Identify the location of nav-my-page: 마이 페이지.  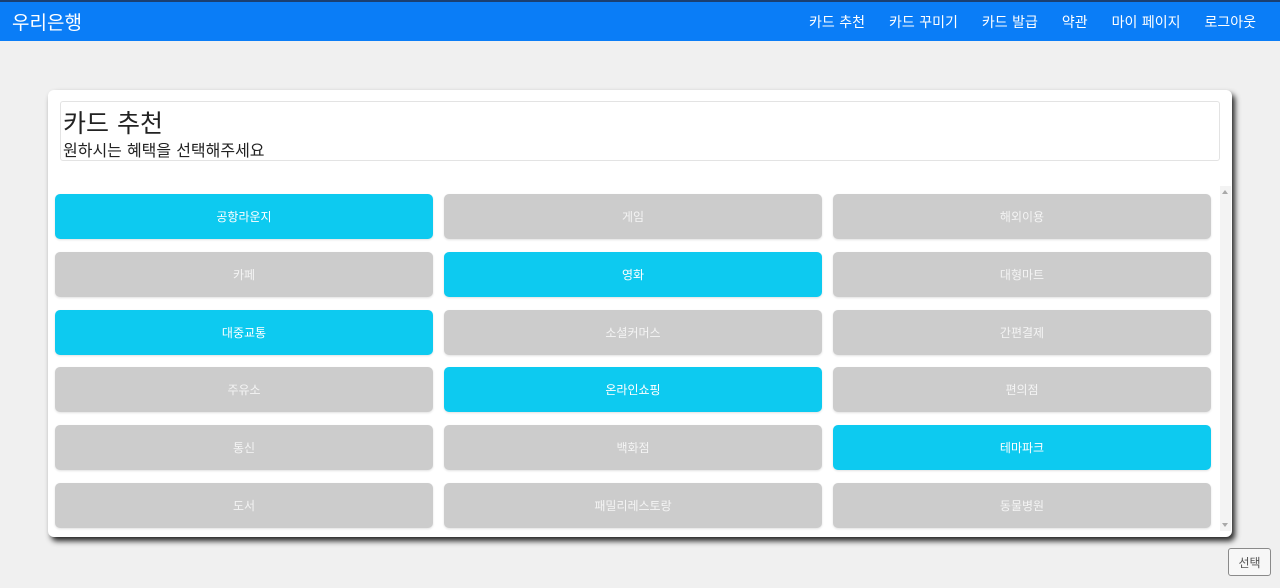
(1146, 22).